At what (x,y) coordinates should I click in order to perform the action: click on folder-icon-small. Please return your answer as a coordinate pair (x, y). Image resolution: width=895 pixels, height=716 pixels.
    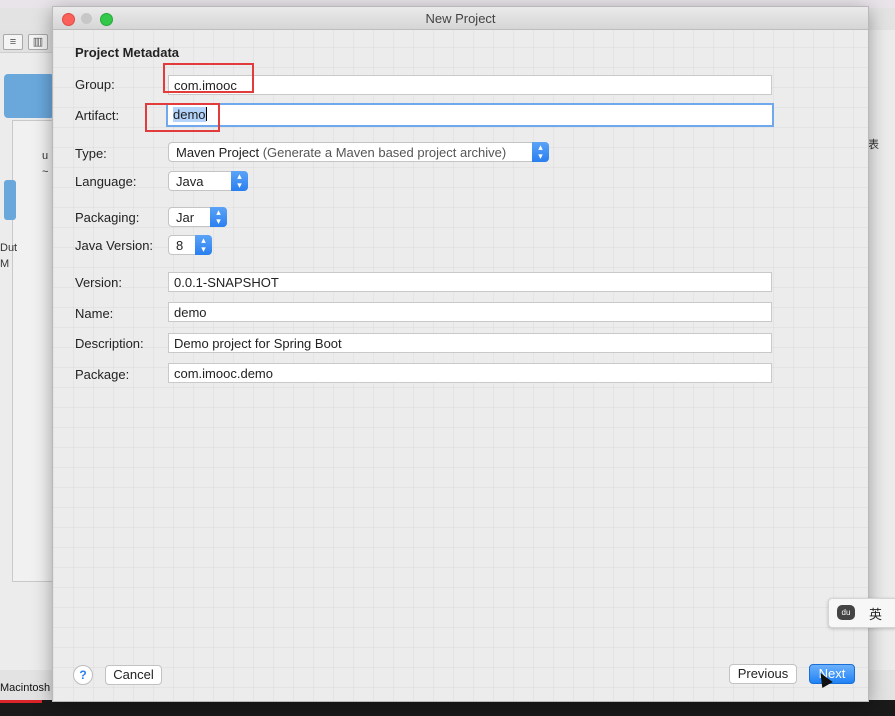
    Looking at the image, I should click on (10, 200).